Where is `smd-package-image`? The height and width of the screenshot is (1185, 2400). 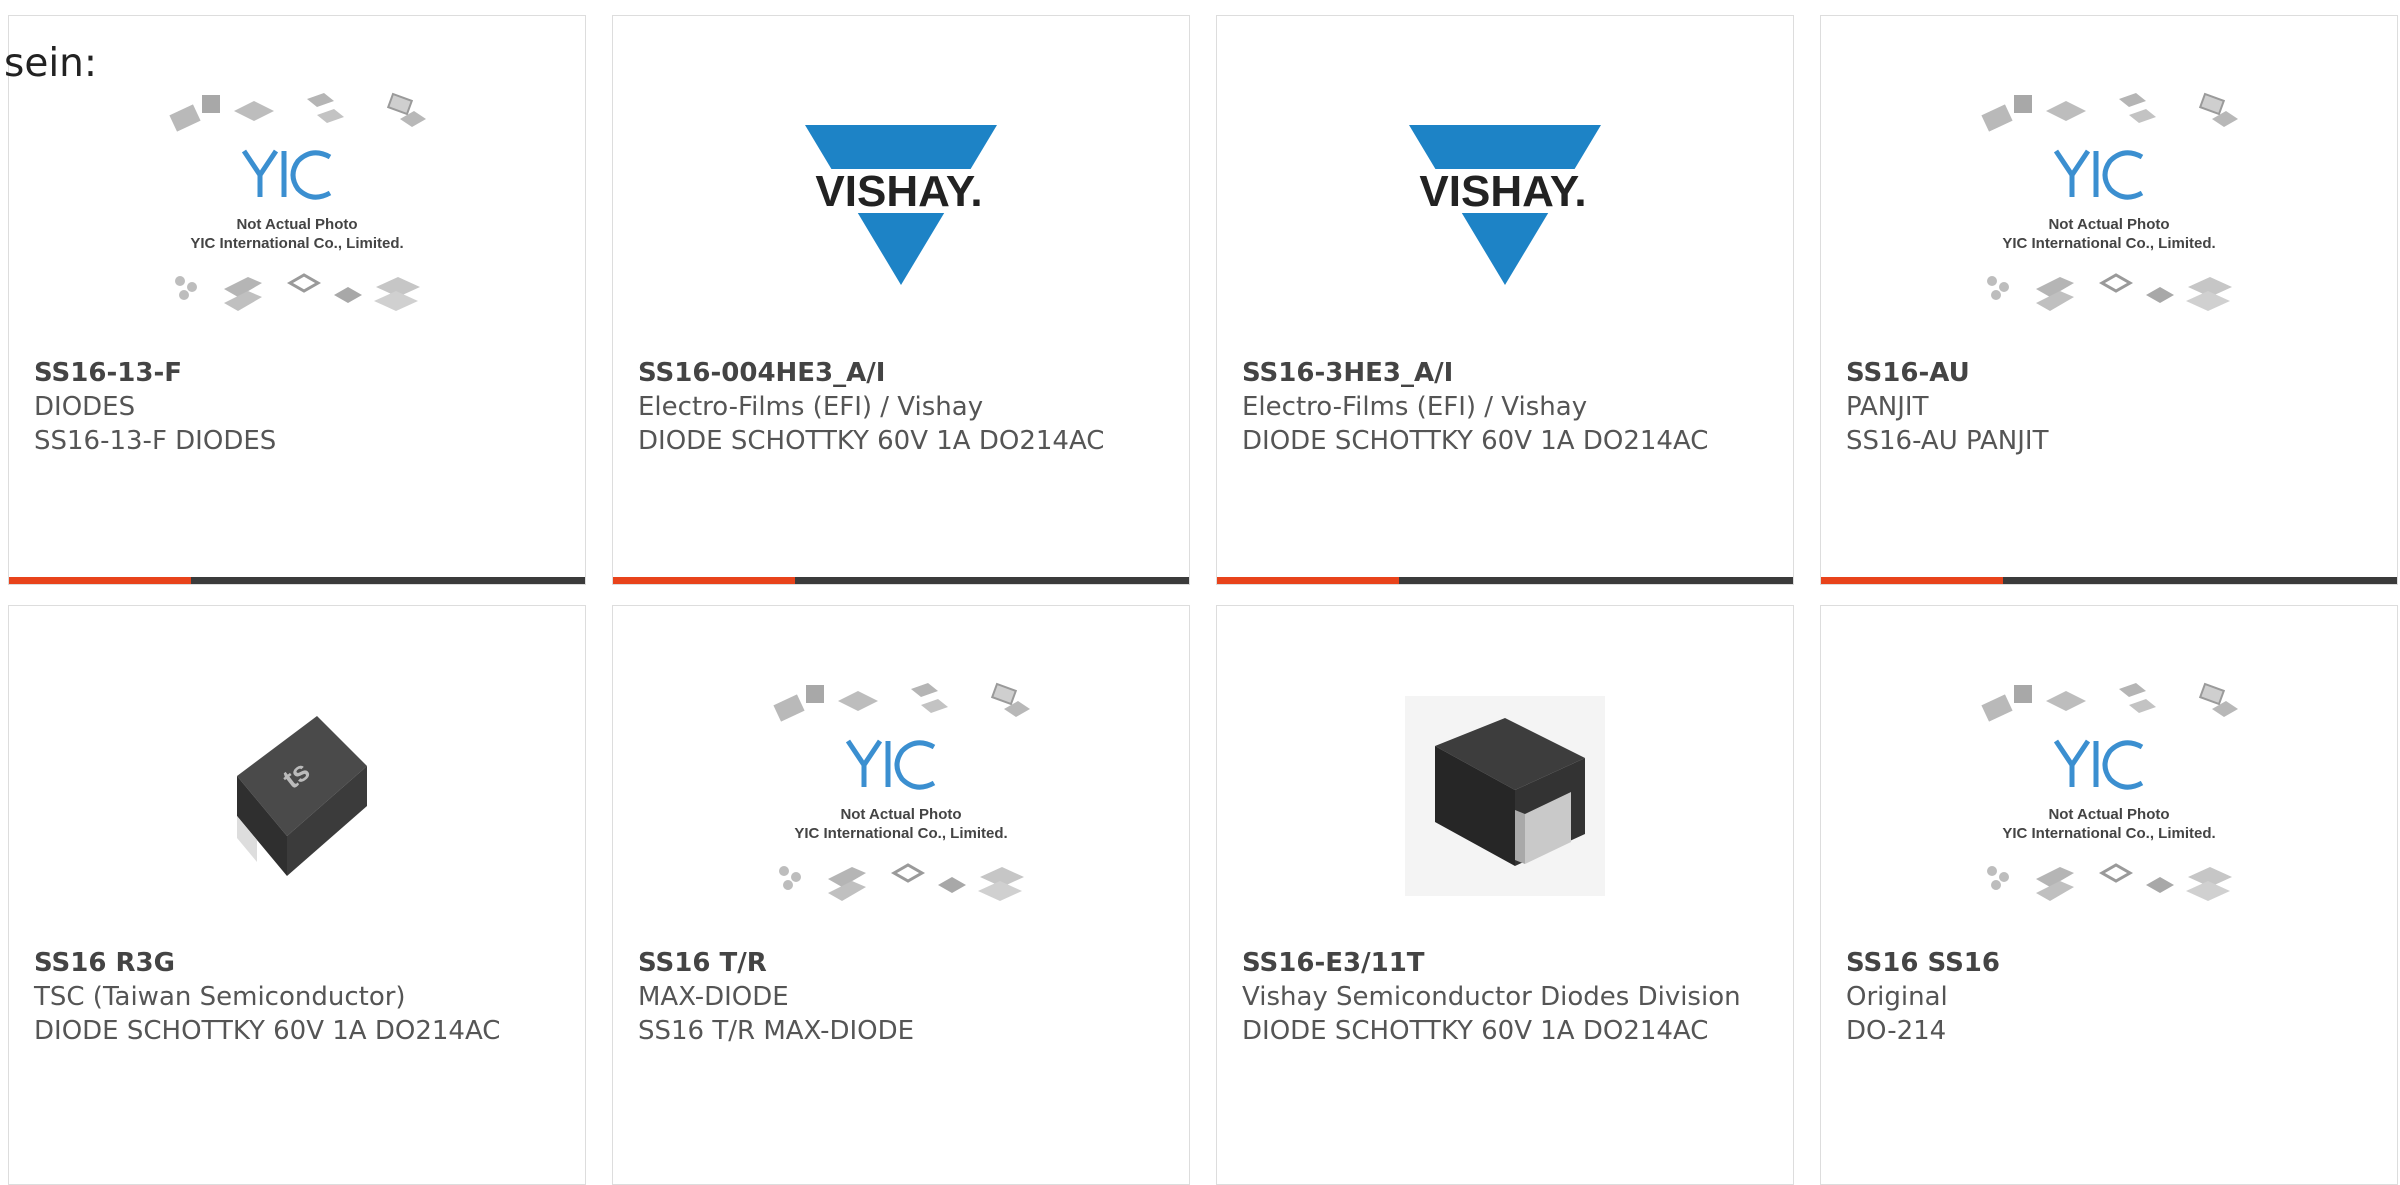
smd-package-image is located at coordinates (1505, 796).